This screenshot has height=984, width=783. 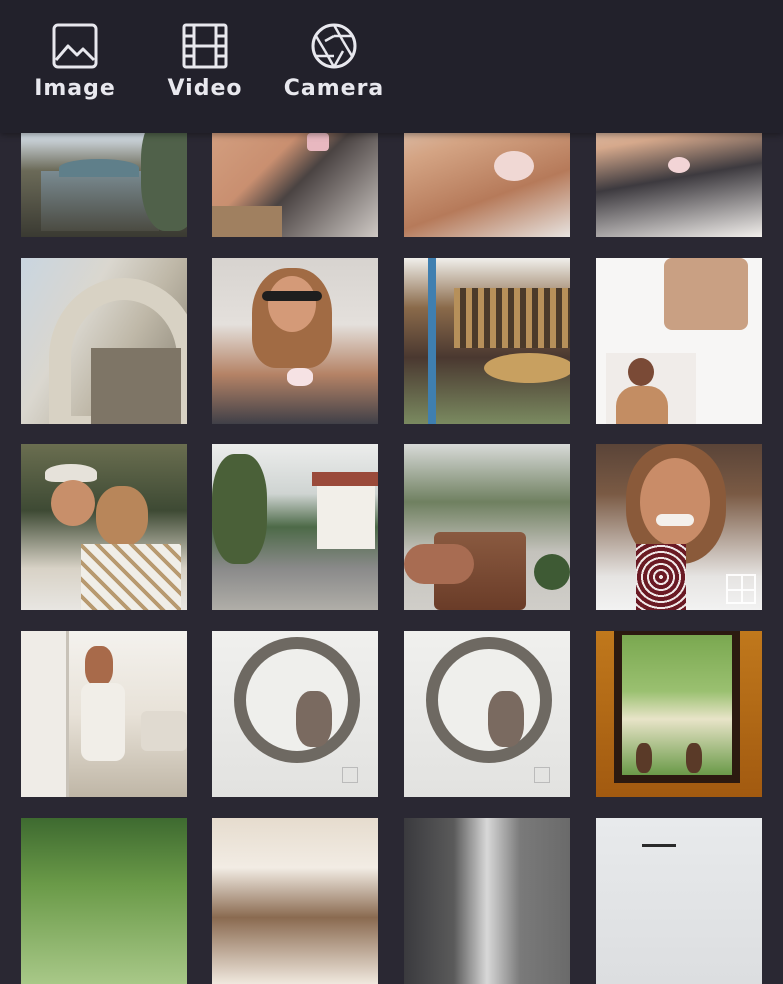 What do you see at coordinates (334, 88) in the screenshot?
I see `camera-source-label: Camera` at bounding box center [334, 88].